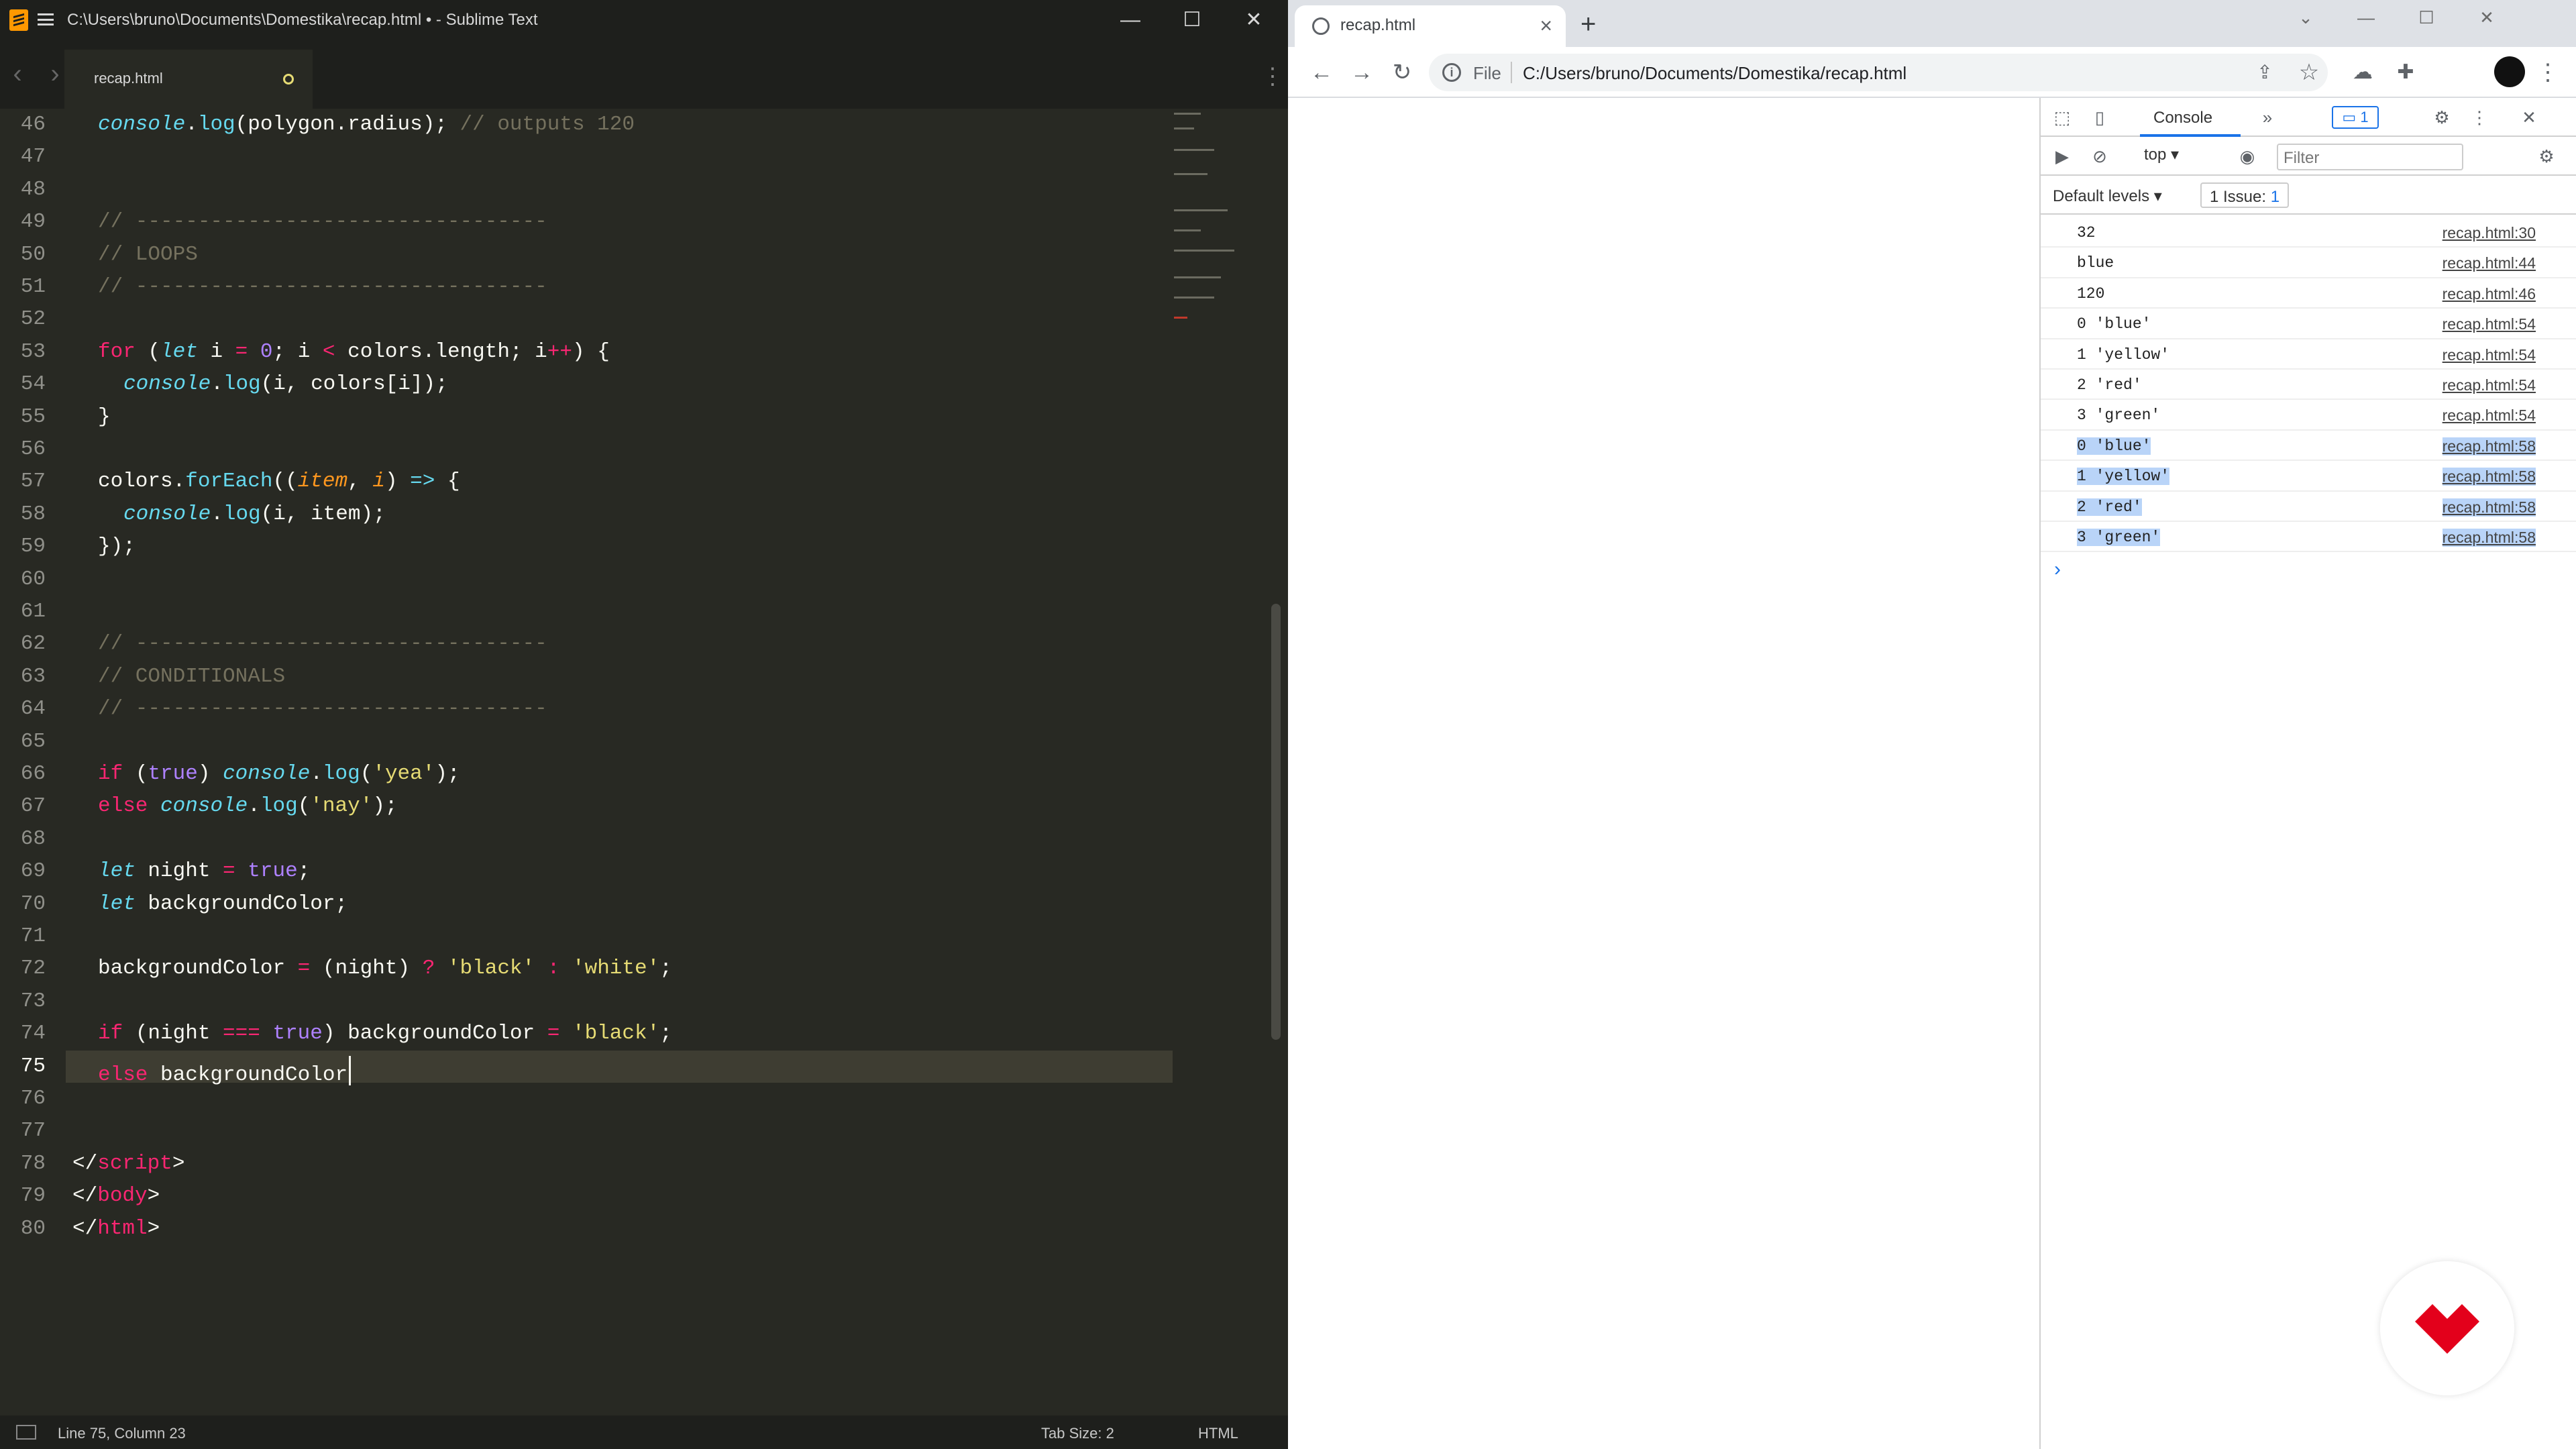 This screenshot has width=2576, height=1449. What do you see at coordinates (2308, 385) in the screenshot?
I see `log-row: 2 'red' recap.html:54` at bounding box center [2308, 385].